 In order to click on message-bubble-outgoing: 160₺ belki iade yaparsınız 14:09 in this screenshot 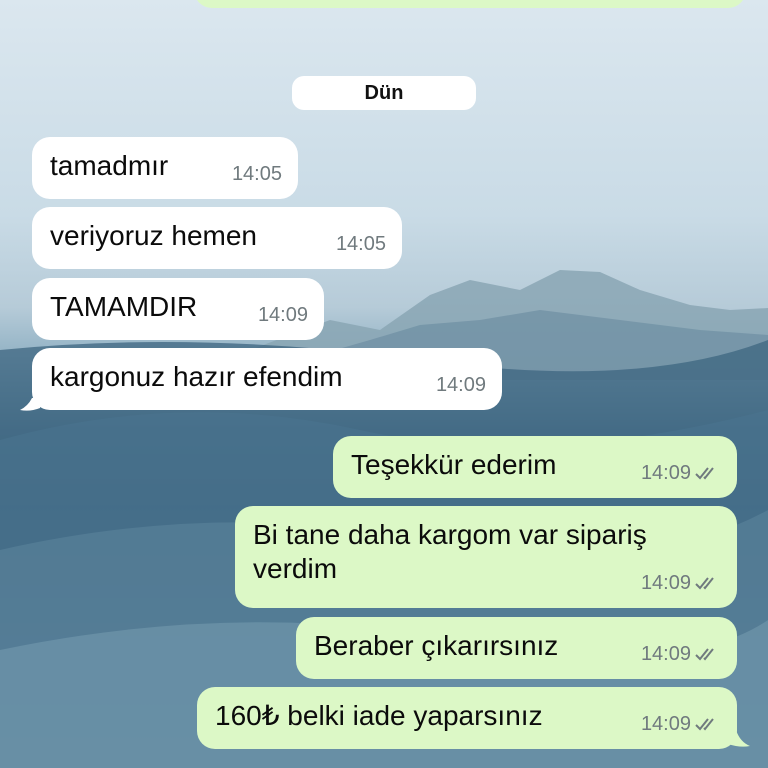, I will do `click(467, 718)`.